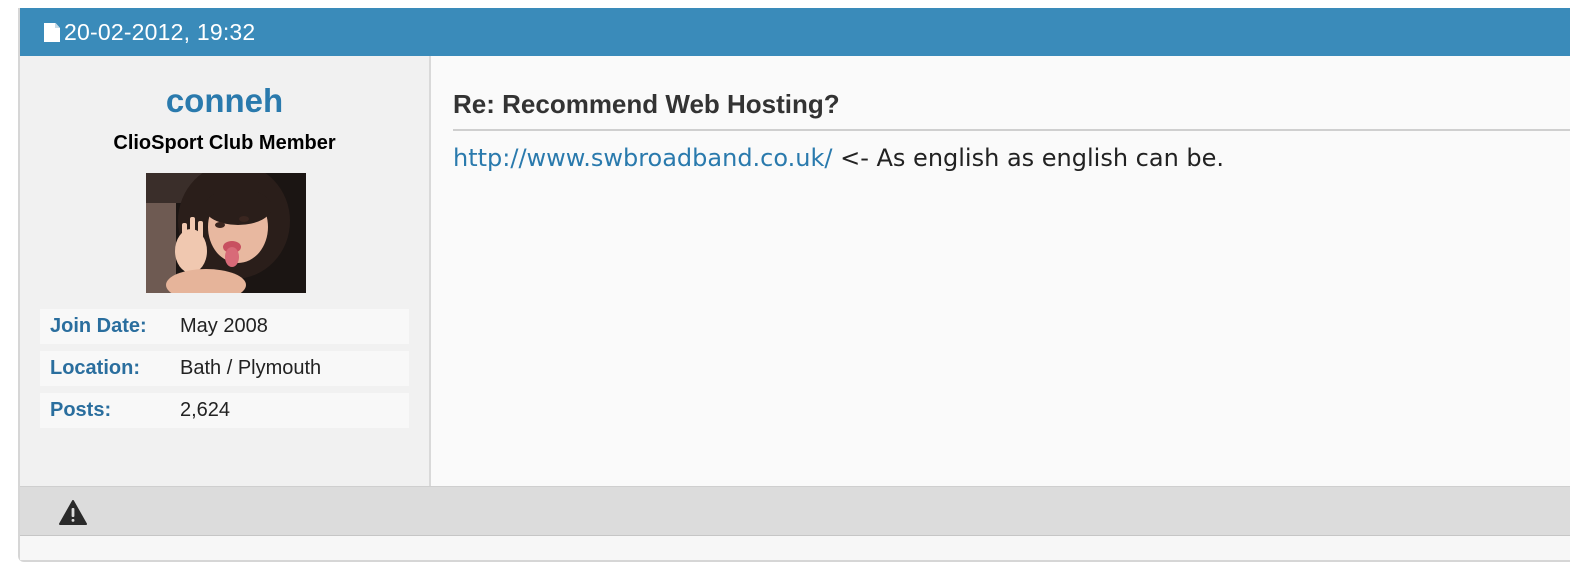 The image size is (1570, 588). I want to click on stat-value: Bath / Plymouth, so click(251, 368).